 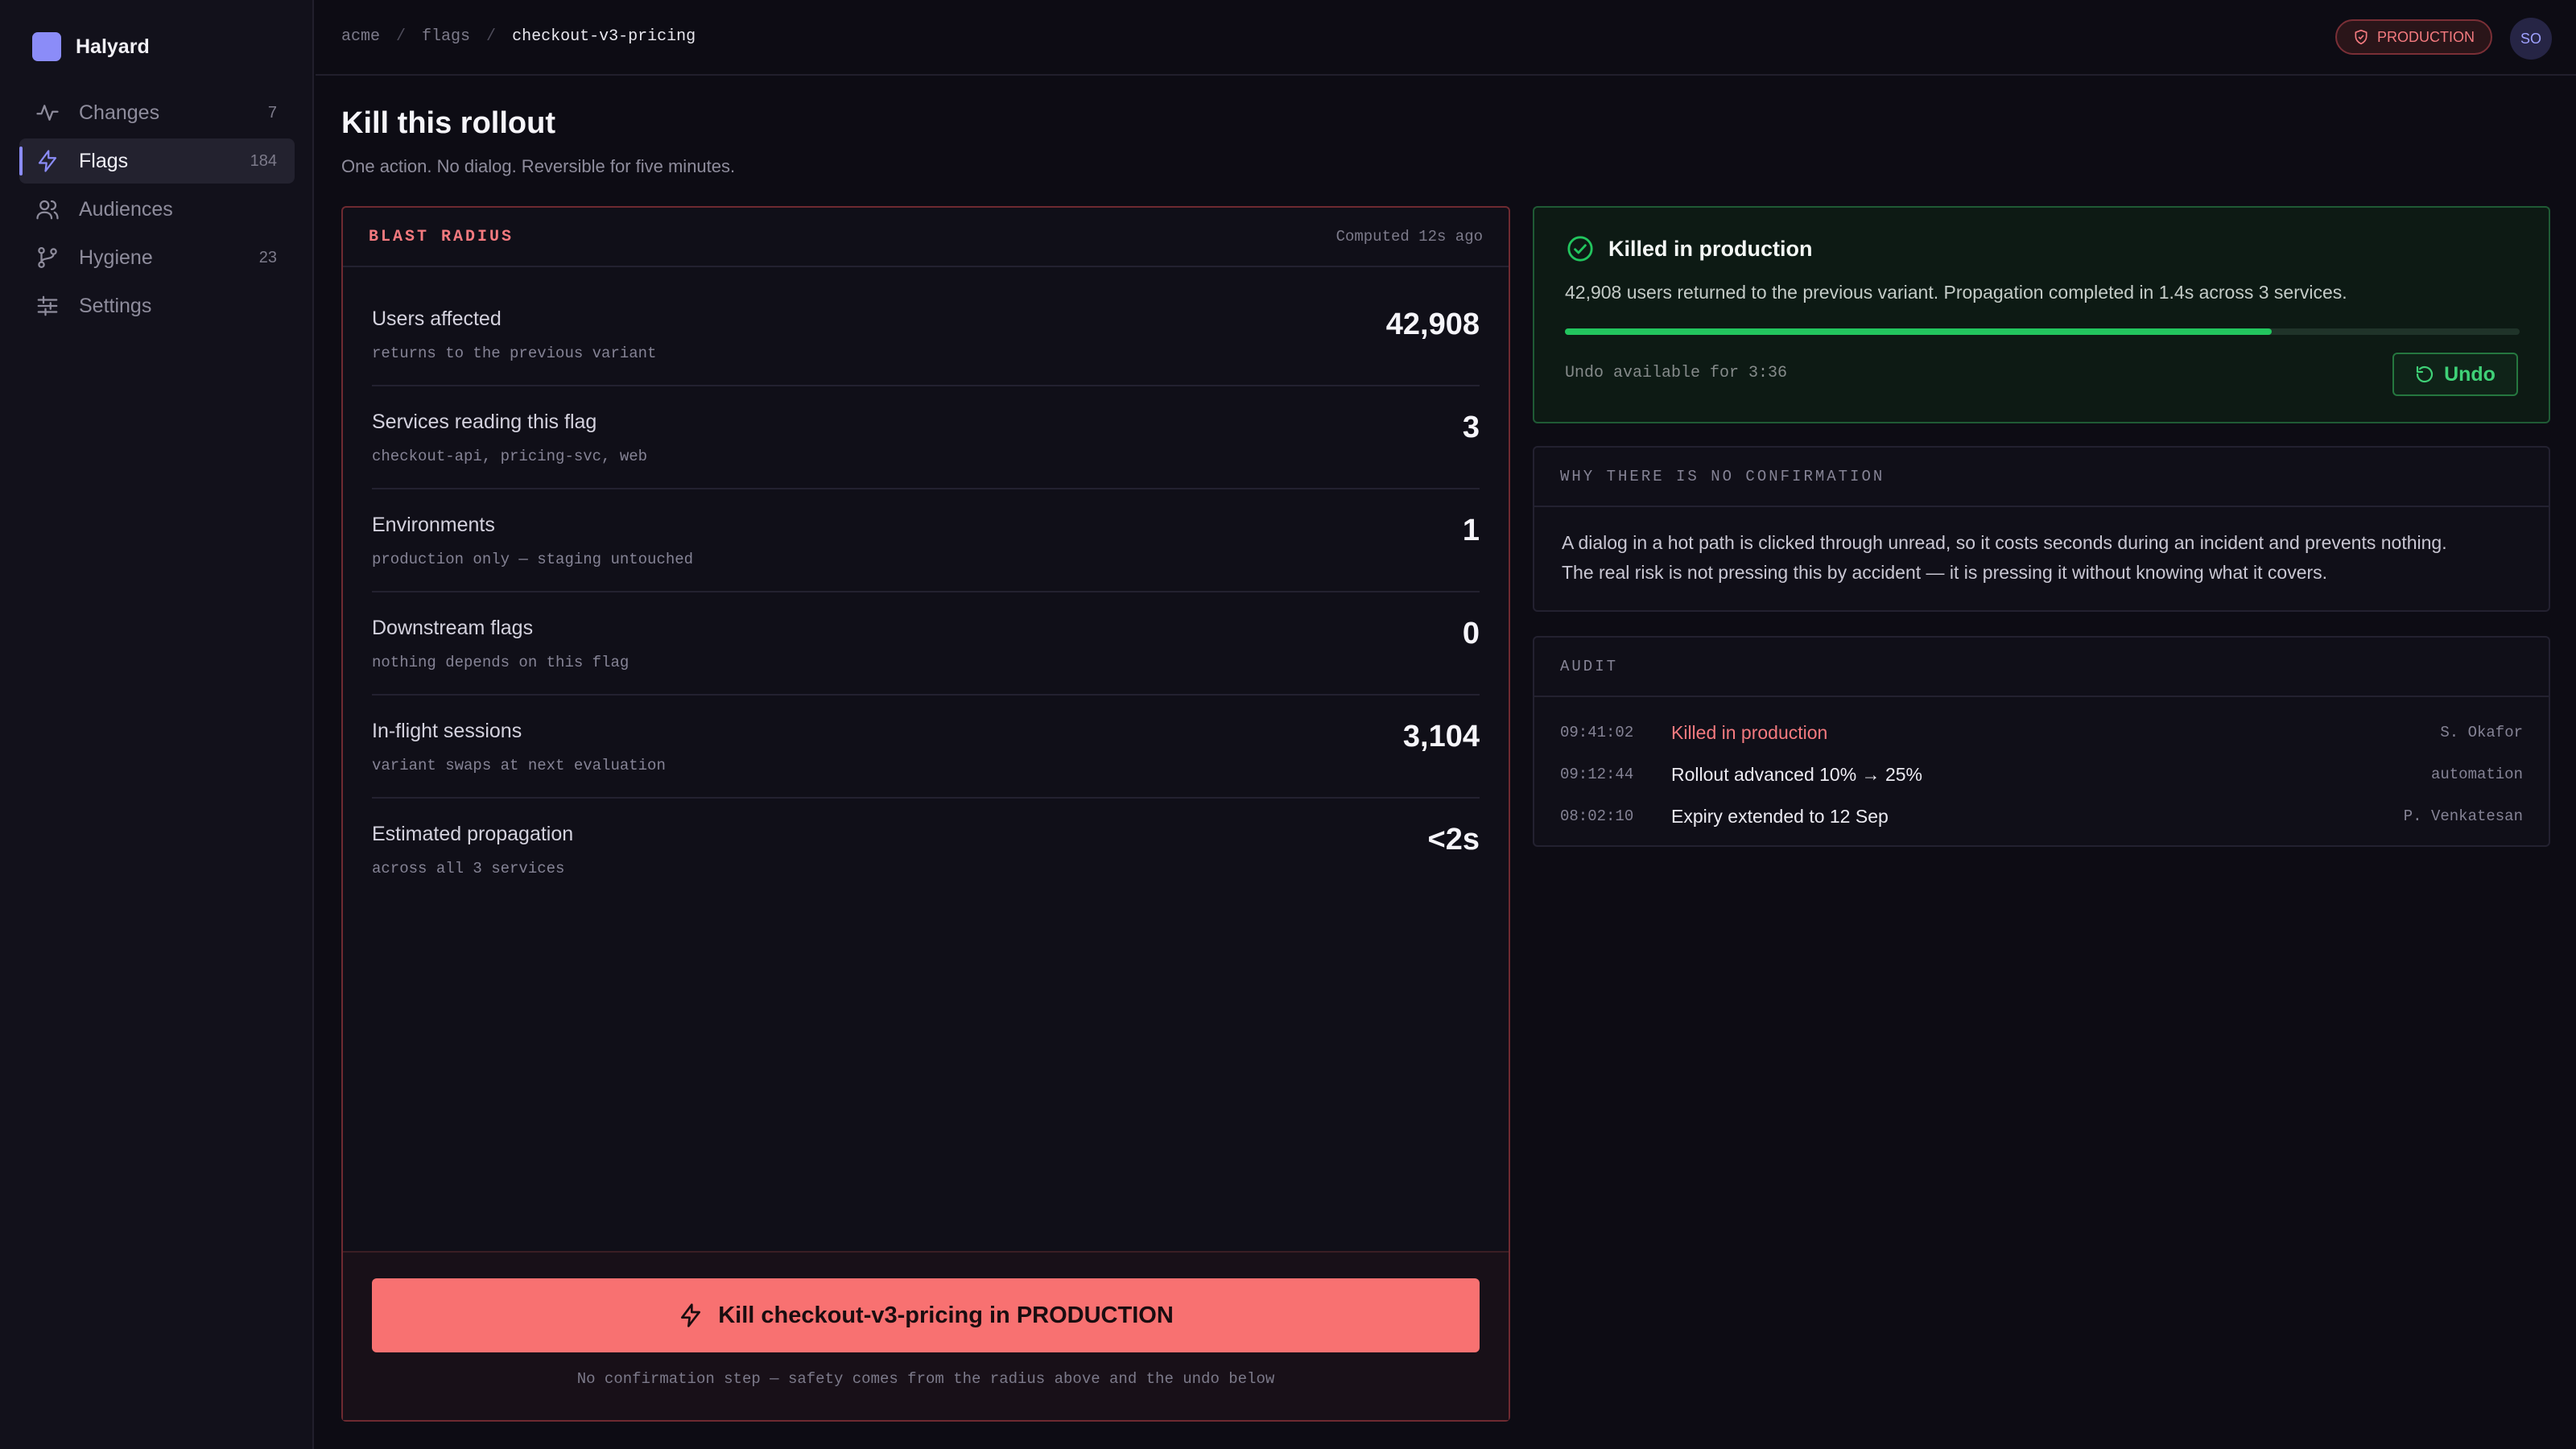 What do you see at coordinates (510, 456) in the screenshot?
I see `metric-sub: checkout-api, pricing-svc, web` at bounding box center [510, 456].